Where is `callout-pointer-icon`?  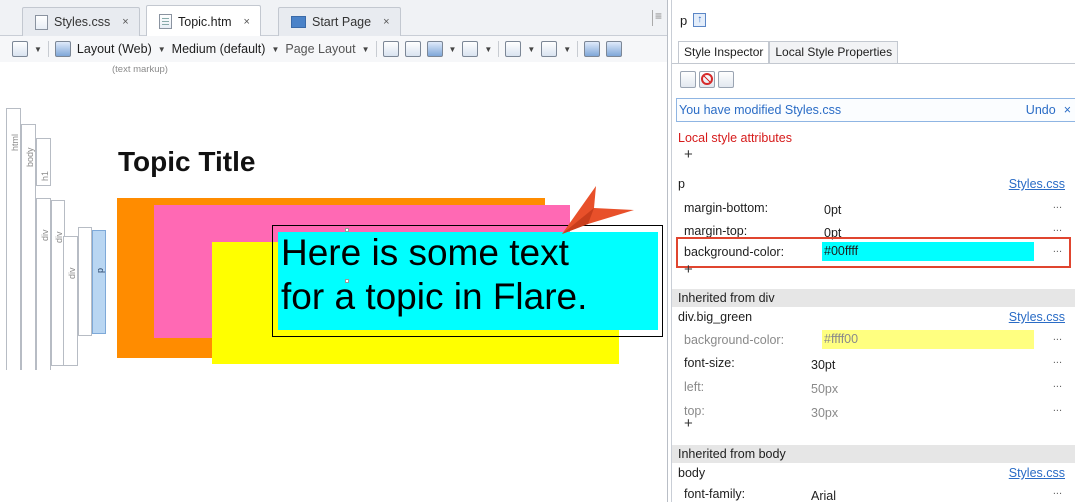
callout-pointer-icon is located at coordinates (598, 210).